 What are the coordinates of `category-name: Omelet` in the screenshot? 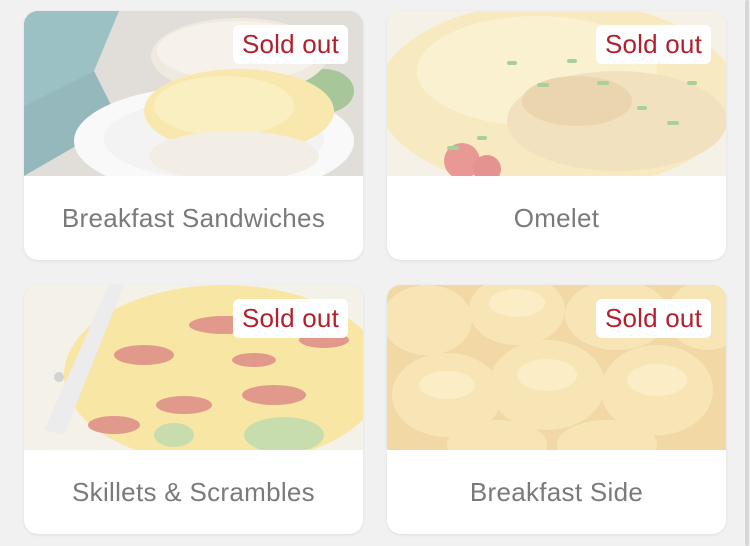 It's located at (556, 217).